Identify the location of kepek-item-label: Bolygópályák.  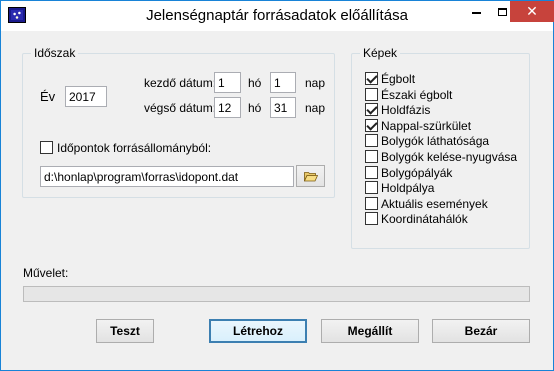
(416, 173).